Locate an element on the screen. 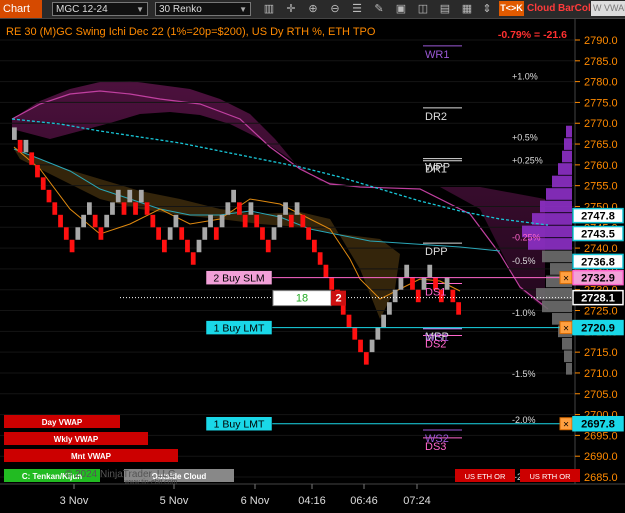  bar-type-selector: 30 Renko ▼ is located at coordinates (203, 9).